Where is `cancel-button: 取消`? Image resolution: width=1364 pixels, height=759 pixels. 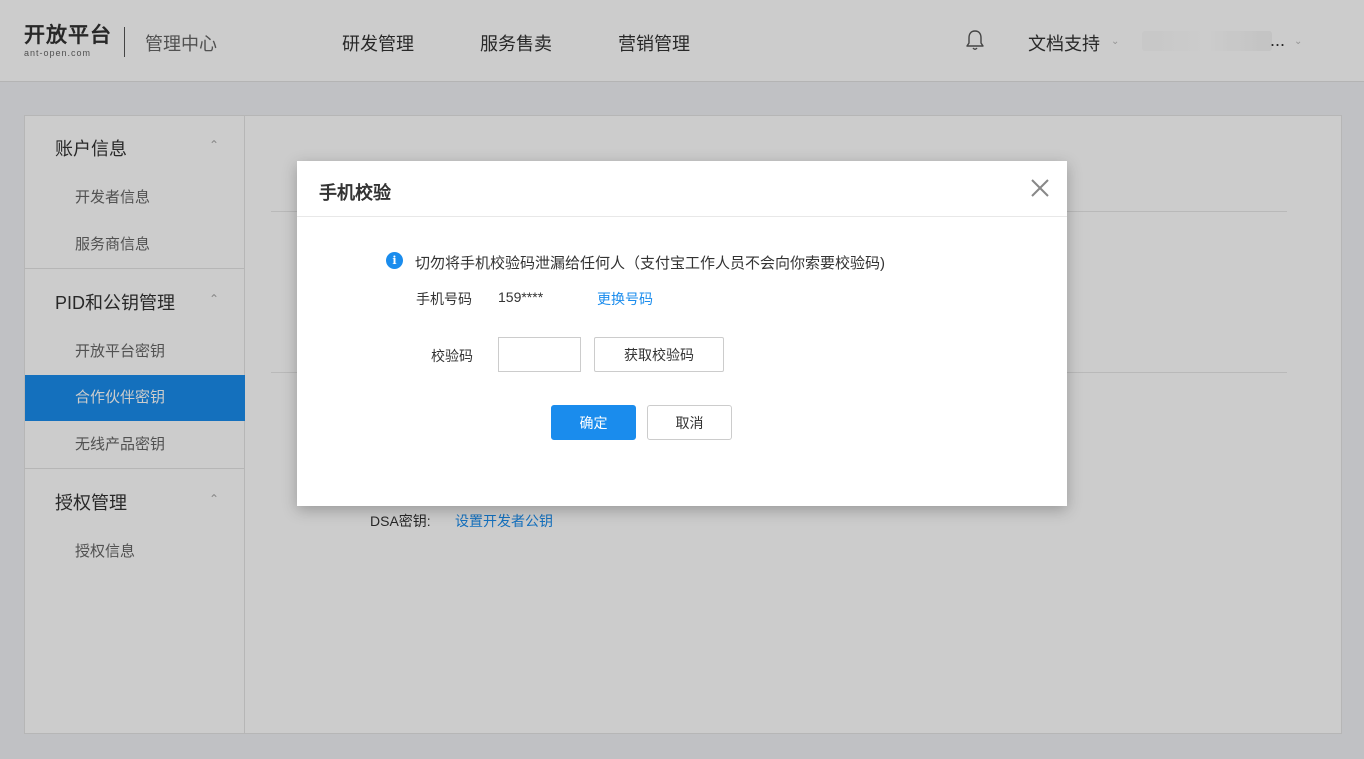
cancel-button: 取消 is located at coordinates (689, 422).